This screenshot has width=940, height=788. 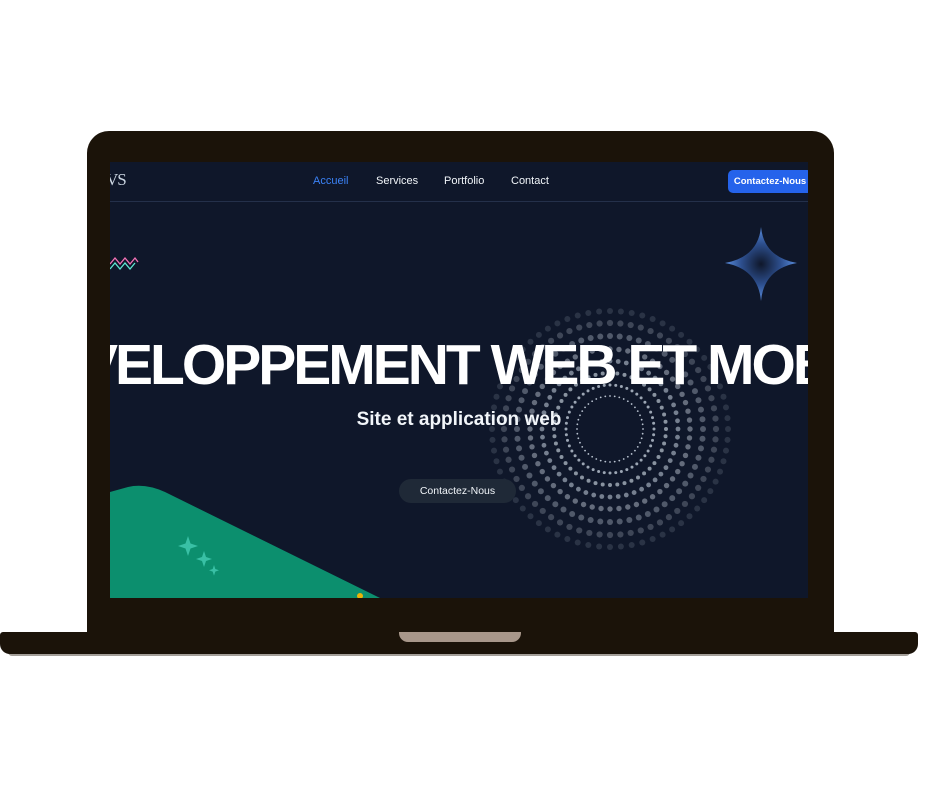 What do you see at coordinates (397, 181) in the screenshot?
I see `nav-link-services: Services` at bounding box center [397, 181].